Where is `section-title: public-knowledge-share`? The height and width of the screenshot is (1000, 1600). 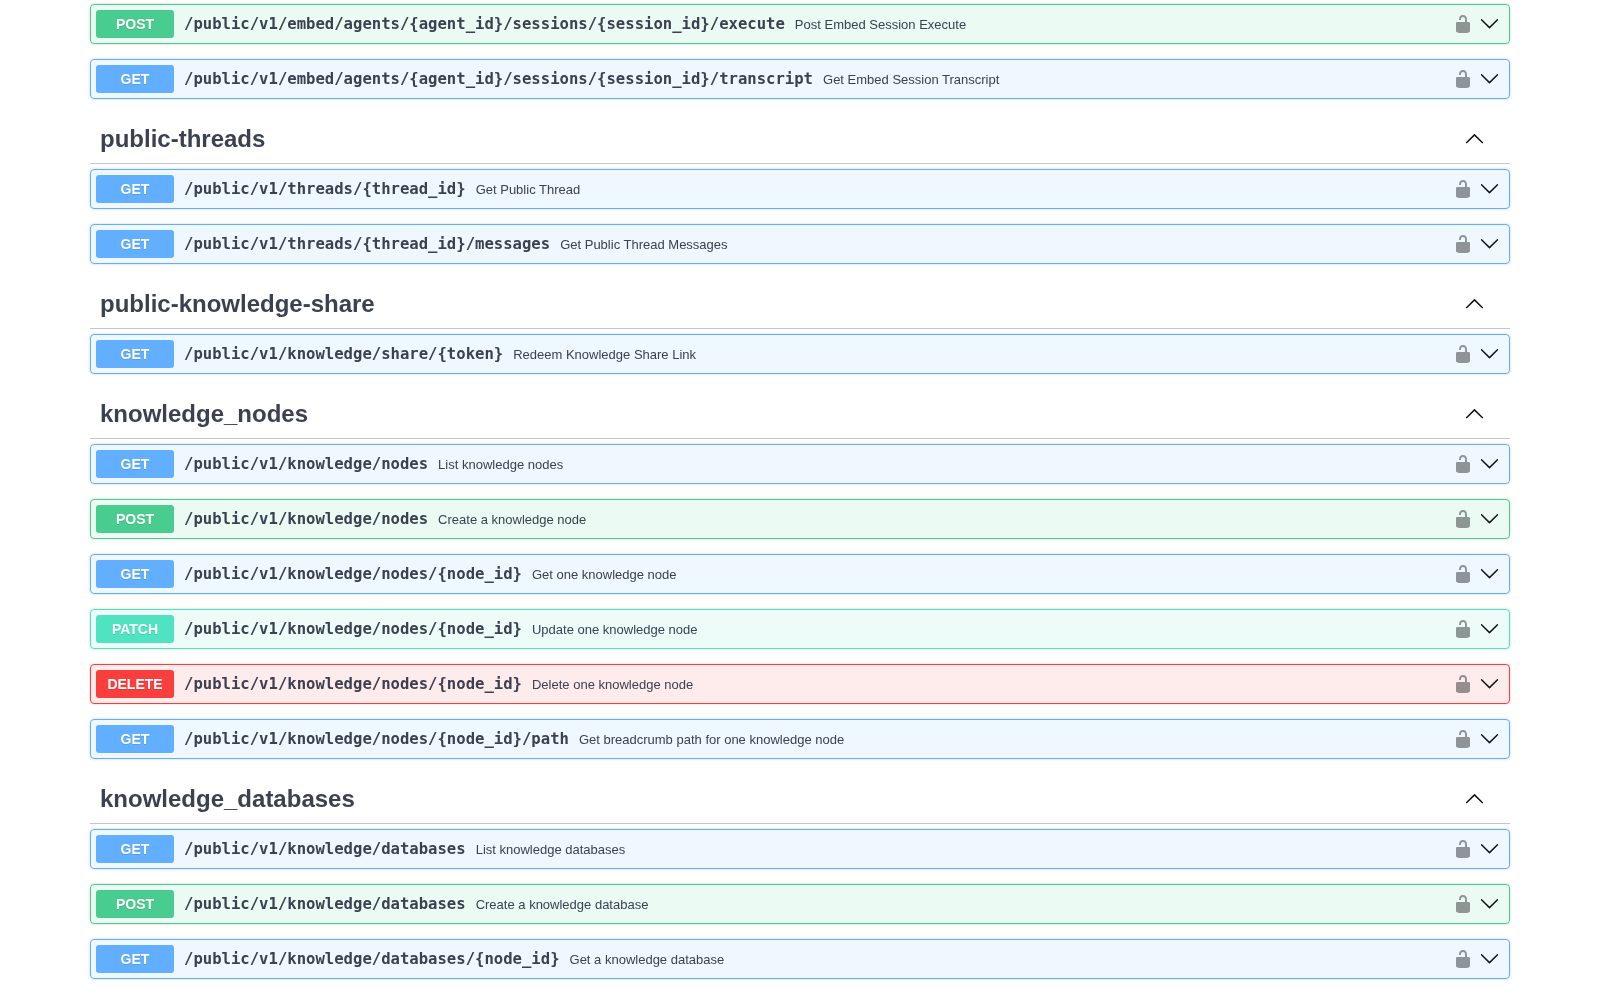 section-title: public-knowledge-share is located at coordinates (237, 303).